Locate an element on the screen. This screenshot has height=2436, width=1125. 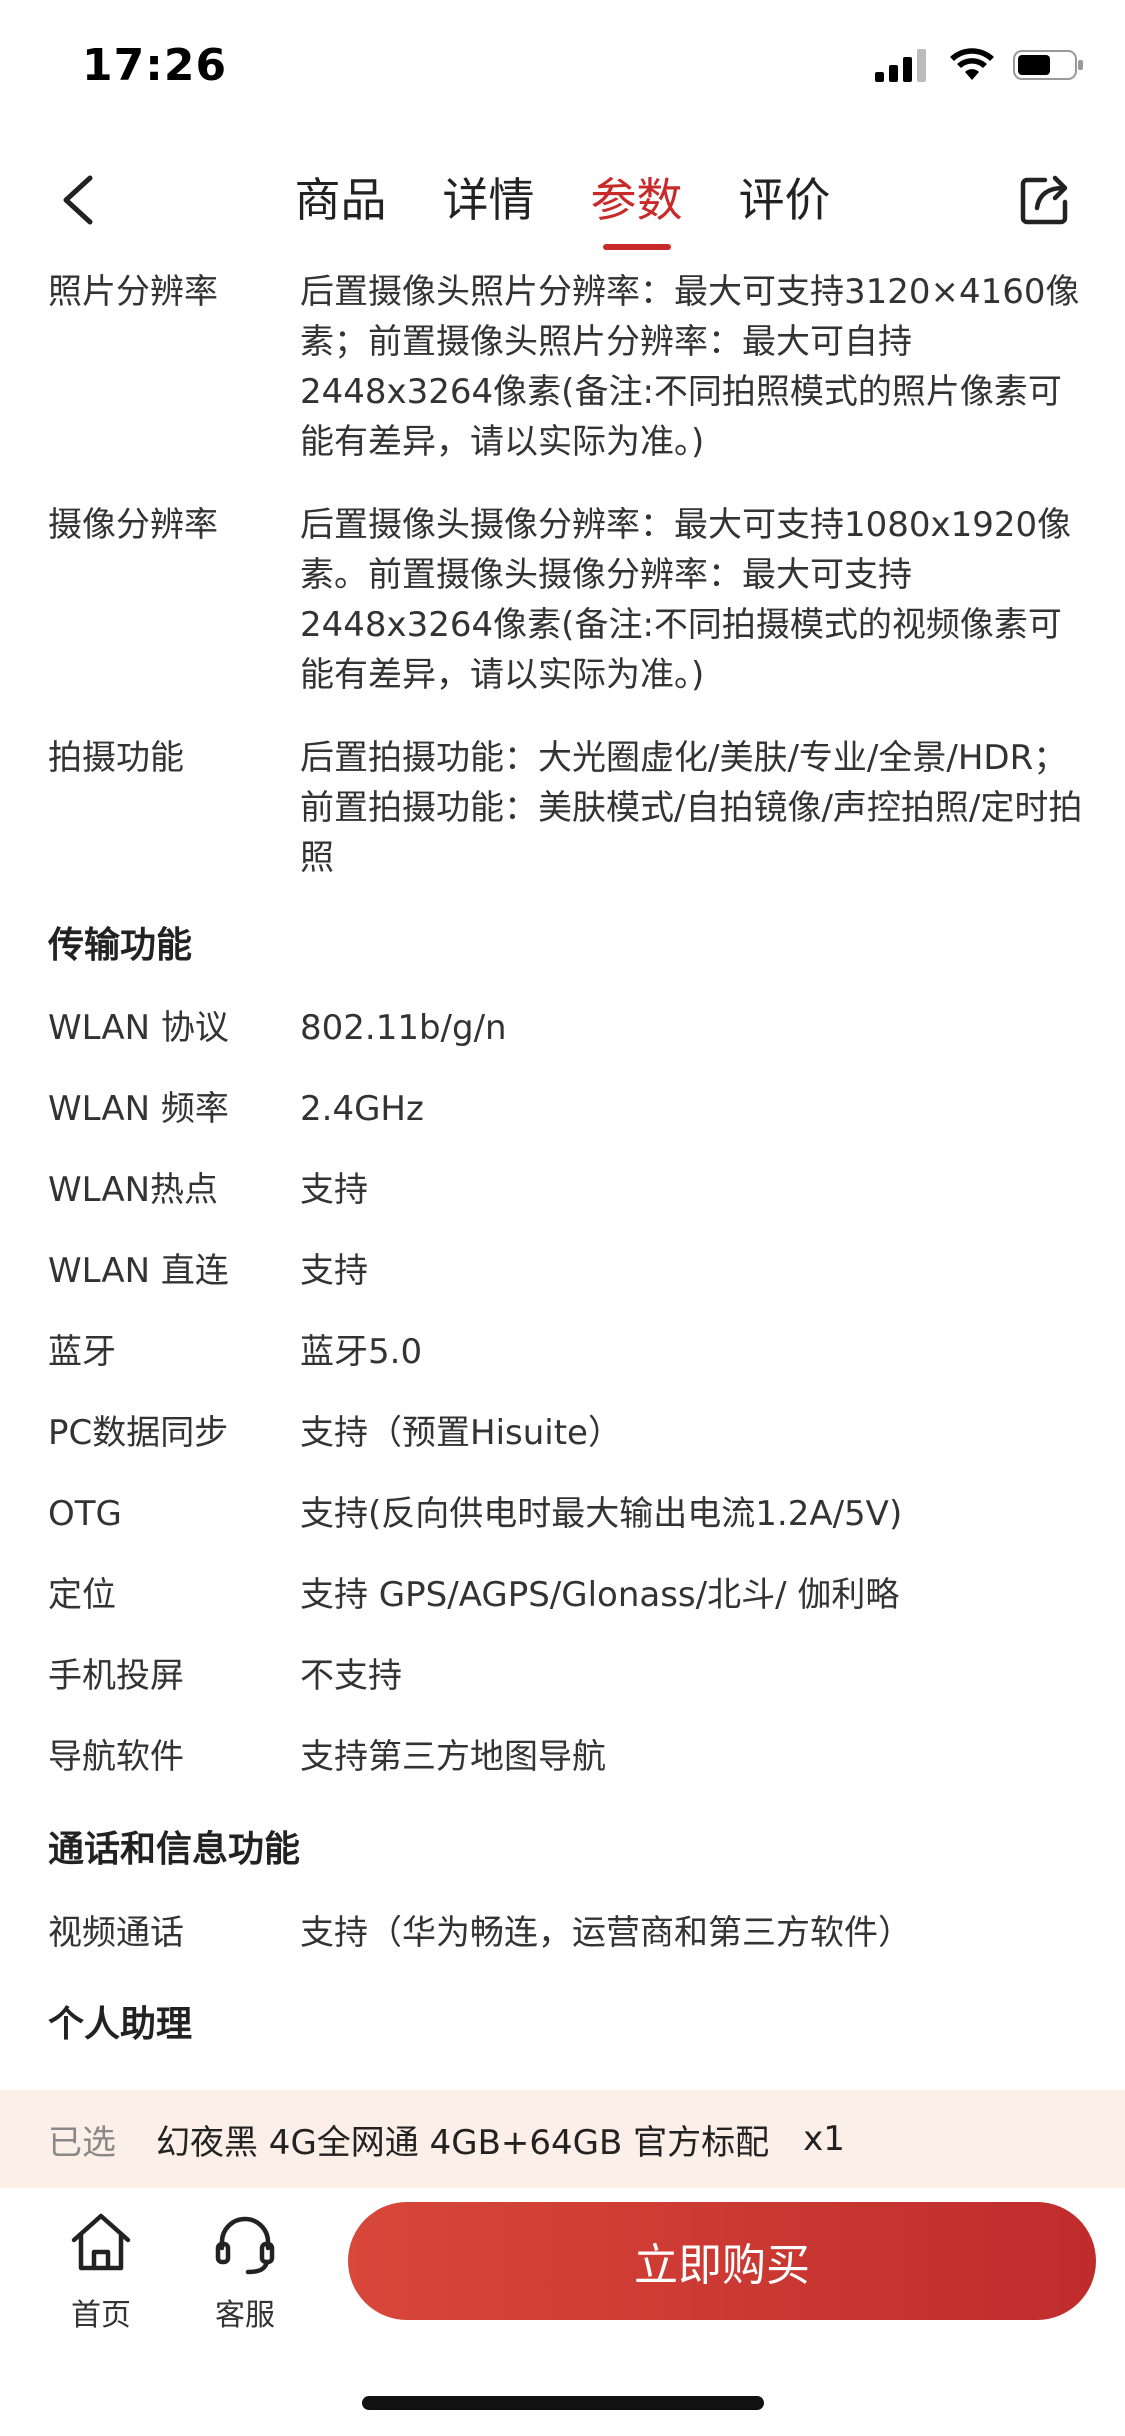
status-icons is located at coordinates (980, 65).